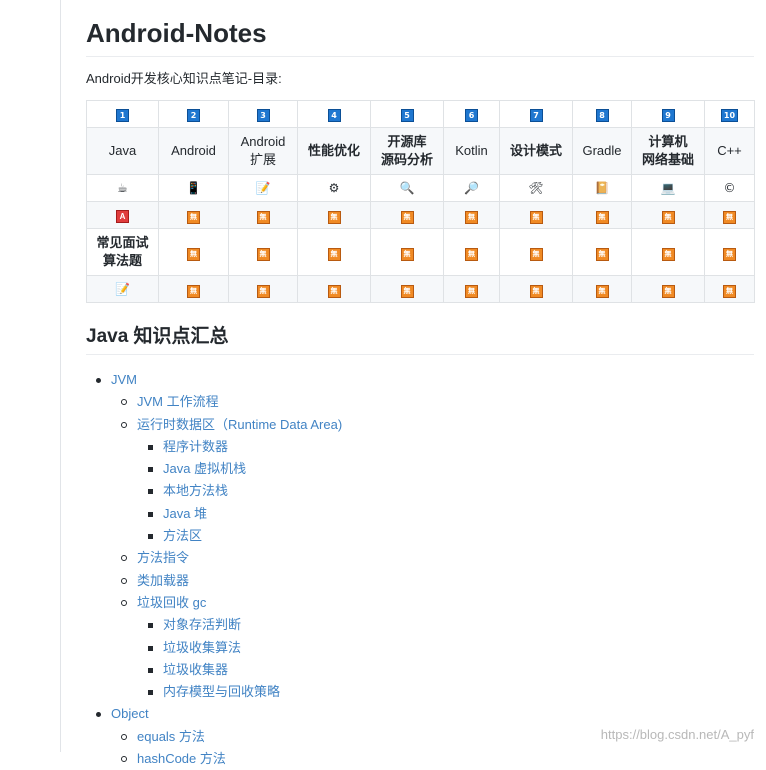 The width and height of the screenshot is (766, 770). Describe the element at coordinates (407, 188) in the screenshot. I see `magnifier-icon: 🔍` at that location.